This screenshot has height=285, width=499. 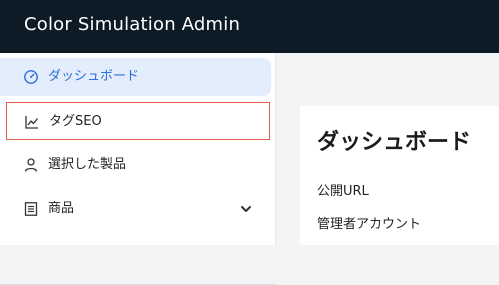 I want to click on field-label-public-url: 公開URL, so click(x=343, y=191).